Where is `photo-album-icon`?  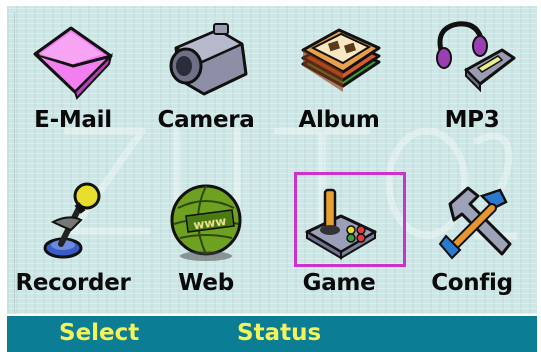
photo-album-icon is located at coordinates (341, 60).